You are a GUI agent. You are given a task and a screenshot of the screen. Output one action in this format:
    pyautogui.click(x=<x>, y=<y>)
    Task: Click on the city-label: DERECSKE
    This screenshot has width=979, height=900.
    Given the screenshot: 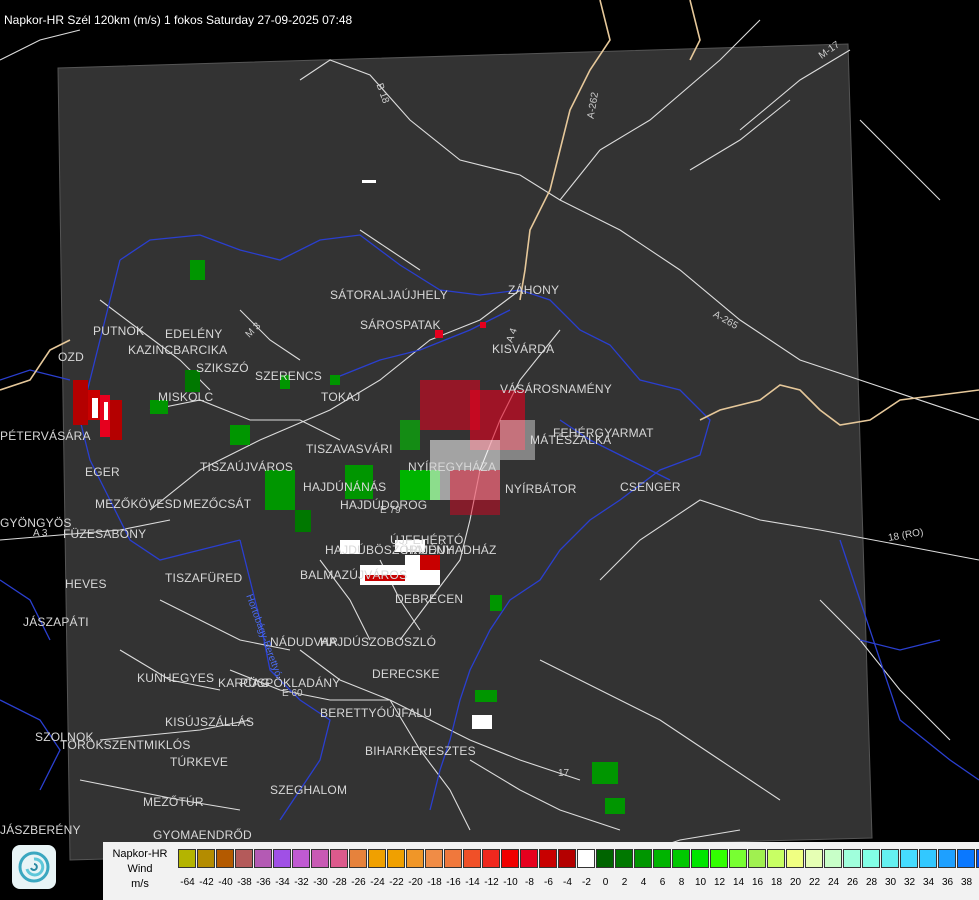 What is the action you would take?
    pyautogui.click(x=406, y=674)
    